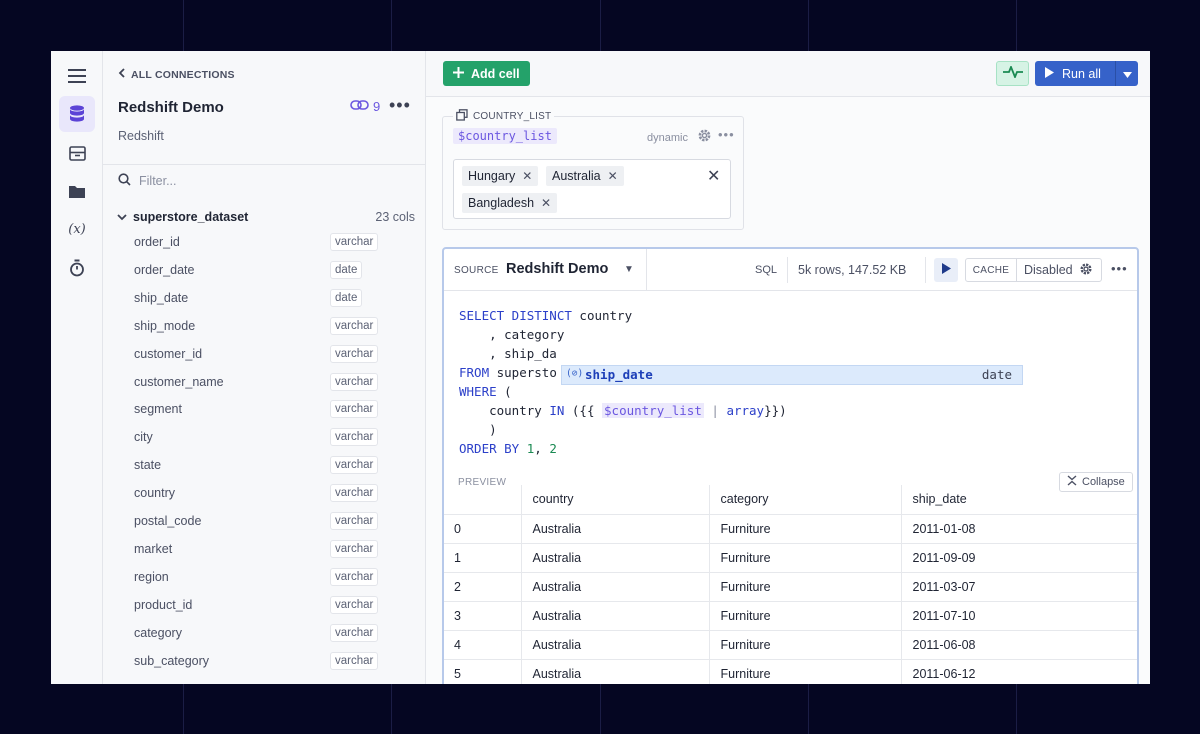  I want to click on code-line: SELECT DISTINCT country, so click(545, 317).